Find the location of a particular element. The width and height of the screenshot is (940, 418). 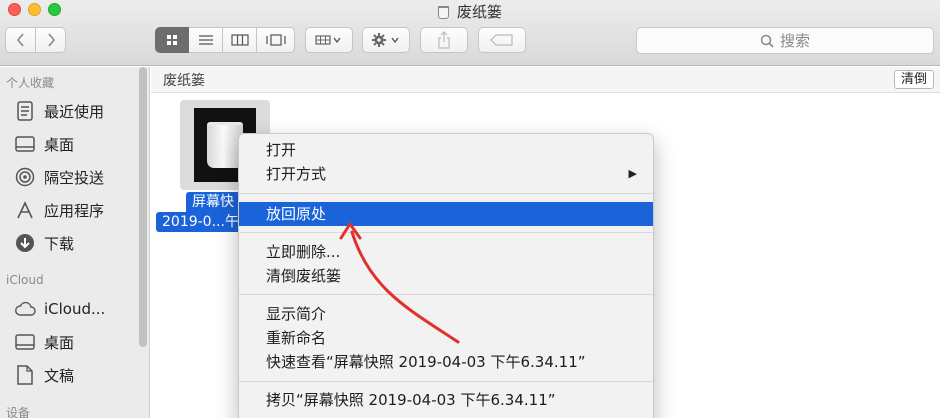

empty-trash-button: 清倒 is located at coordinates (913, 79).